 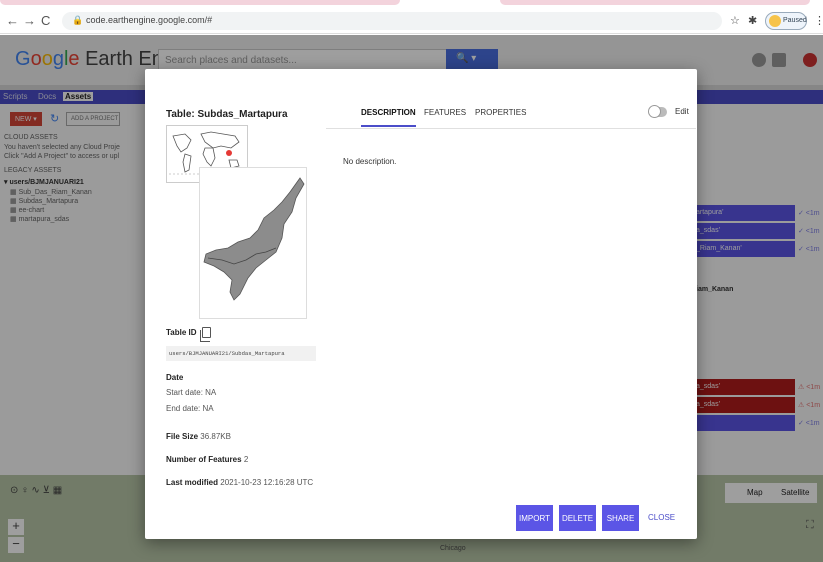 I want to click on file-size: File Size 36.87KB, so click(x=198, y=436).